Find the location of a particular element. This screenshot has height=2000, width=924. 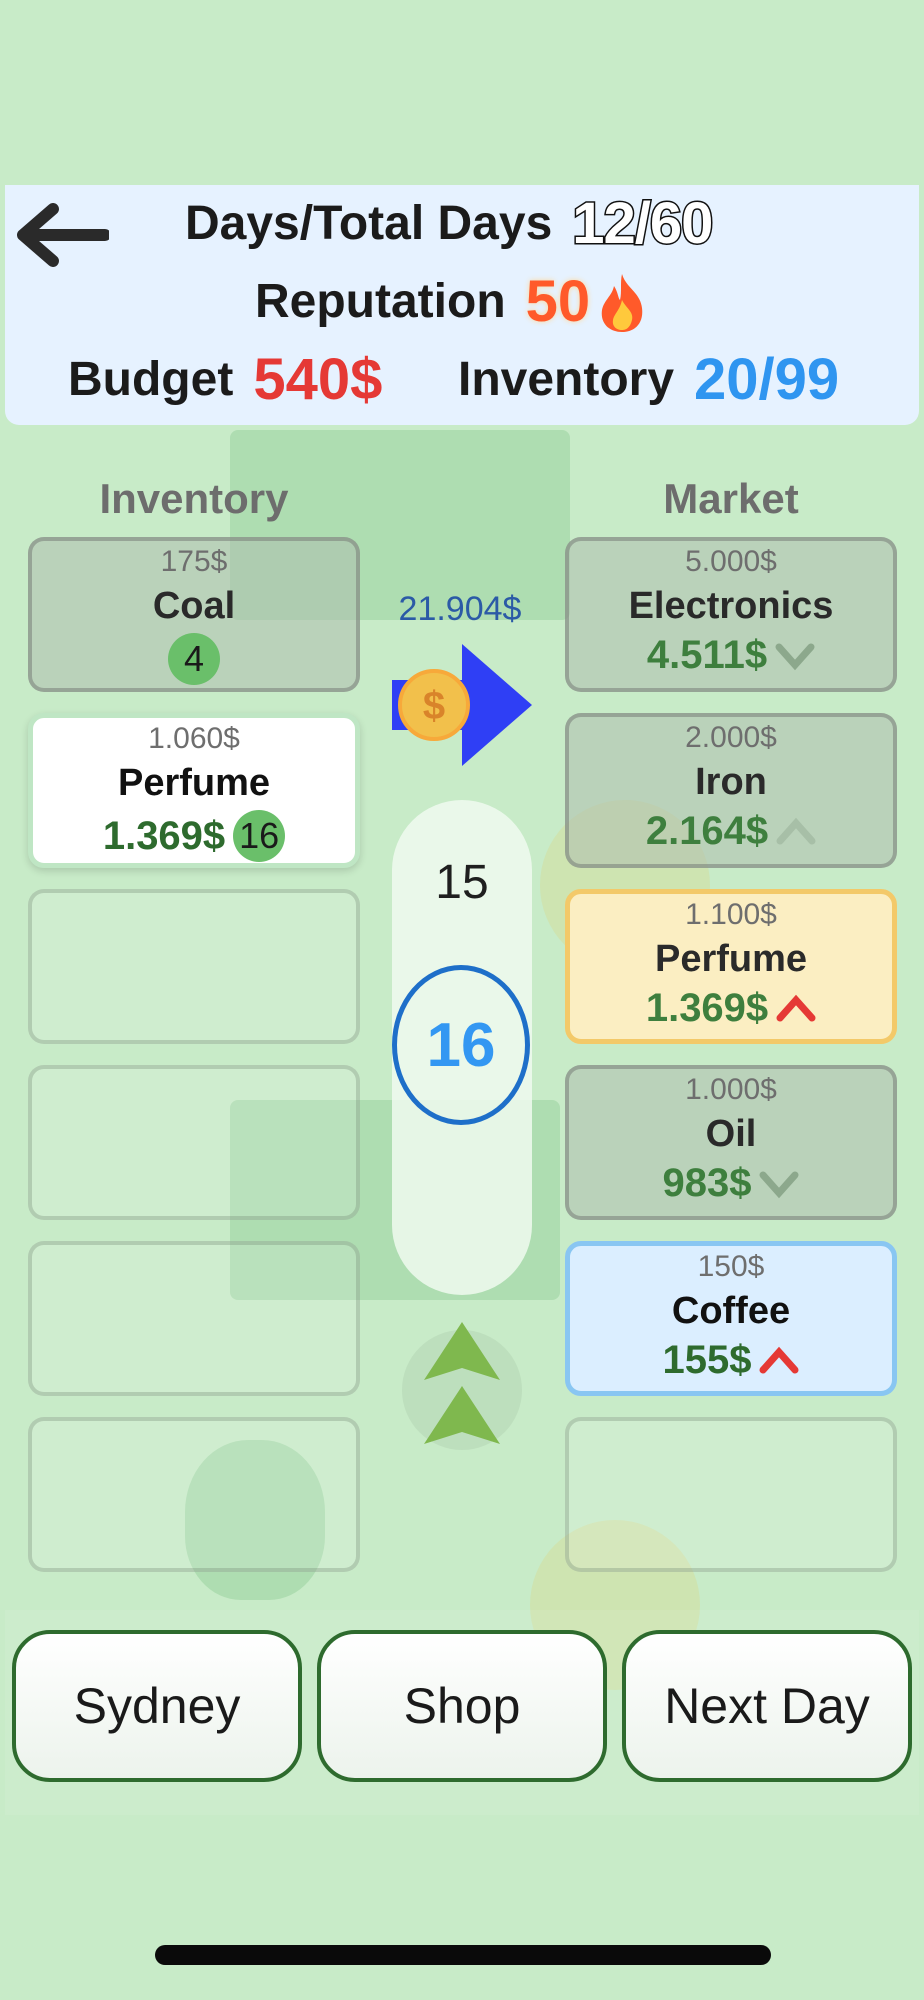

item-name: Coal is located at coordinates (194, 606).